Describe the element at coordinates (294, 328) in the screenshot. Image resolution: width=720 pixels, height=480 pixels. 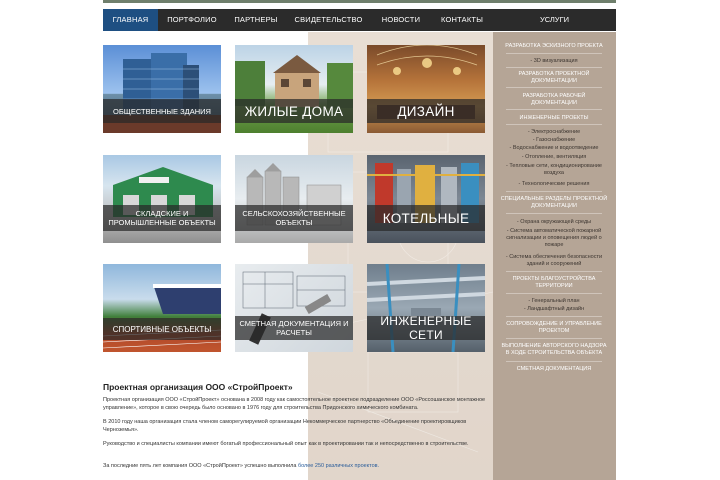
I see `tile-caption: СМЕТНАЯ ДОКУМЕНТАЦИЯ И РАСЧЕТЫ` at that location.